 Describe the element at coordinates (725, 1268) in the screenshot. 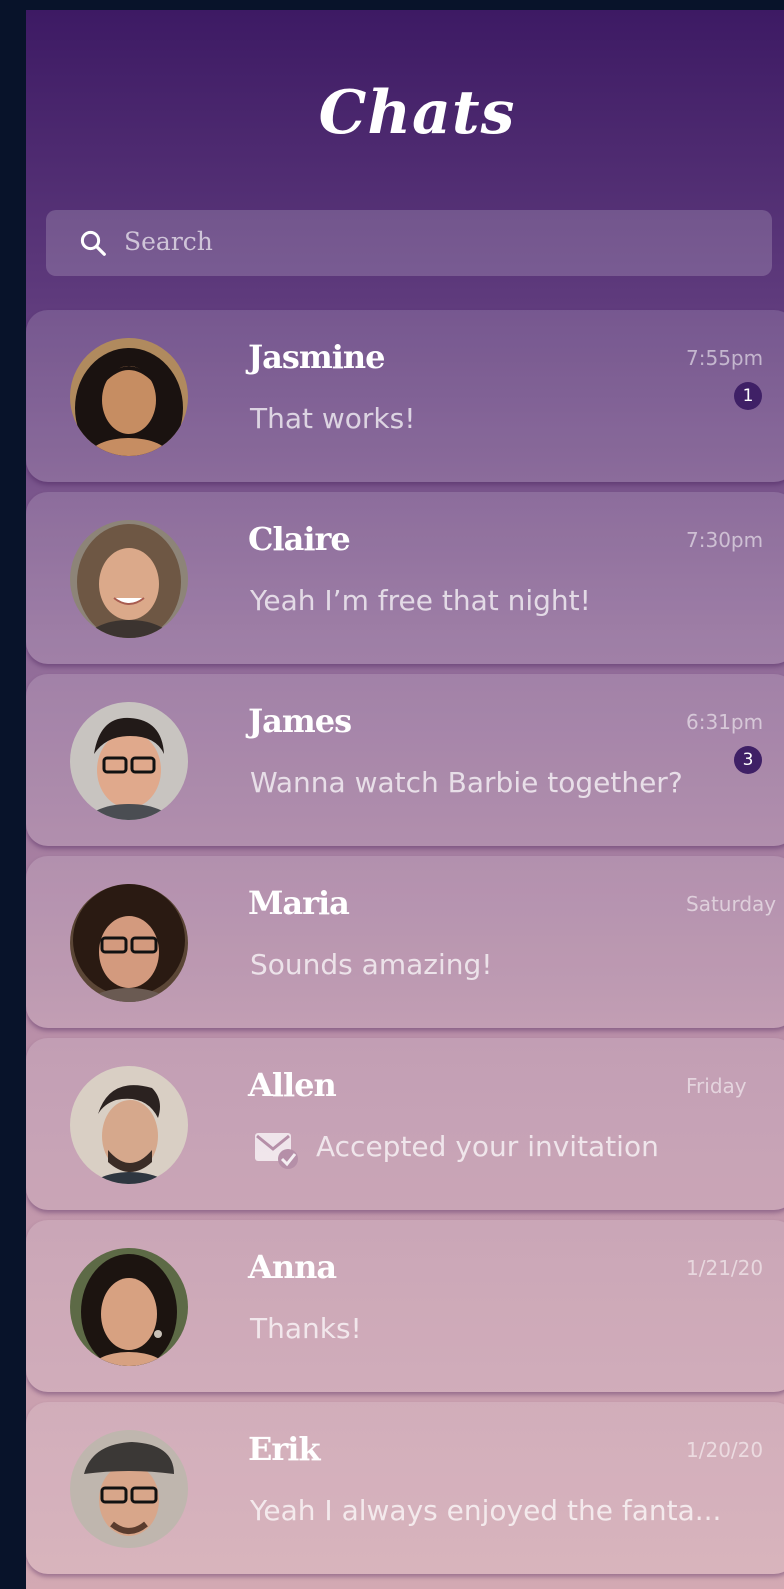

I see `timestamp: 1/21/20` at that location.